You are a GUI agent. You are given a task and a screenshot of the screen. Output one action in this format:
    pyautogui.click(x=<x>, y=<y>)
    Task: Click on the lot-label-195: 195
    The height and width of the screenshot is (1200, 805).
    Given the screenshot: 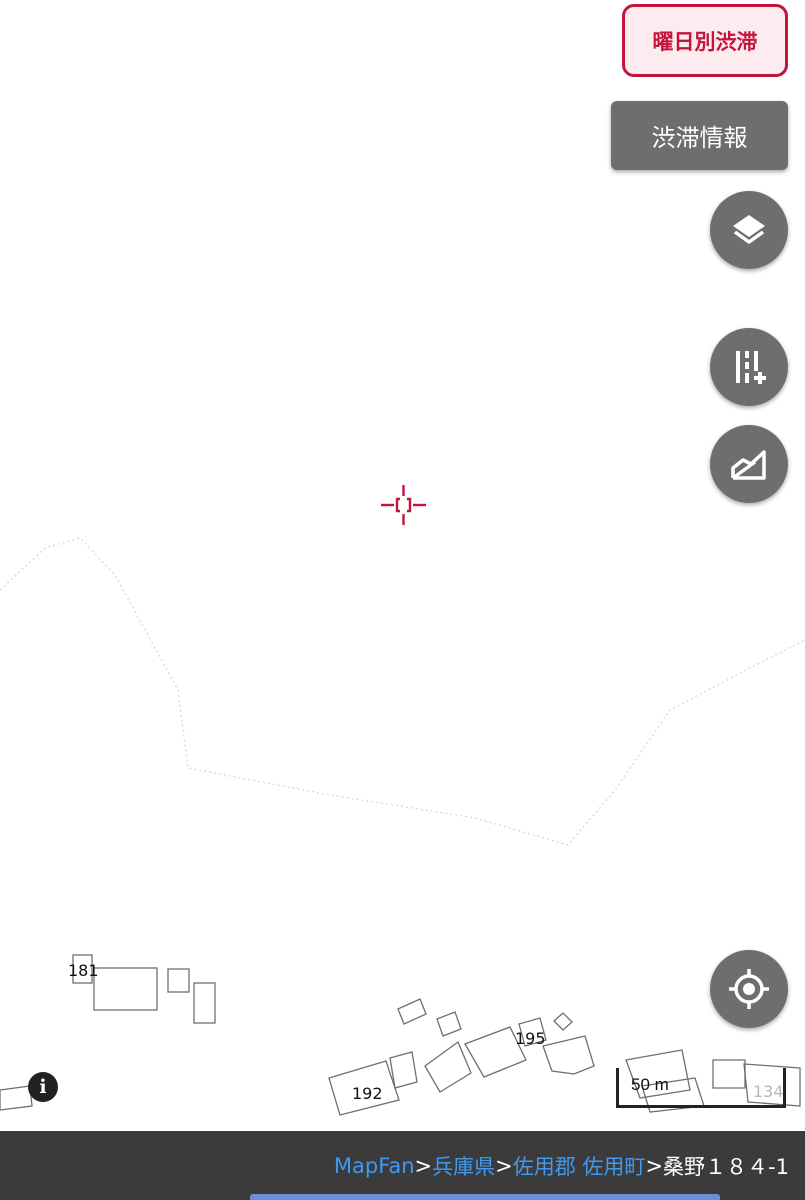 What is the action you would take?
    pyautogui.click(x=530, y=1038)
    